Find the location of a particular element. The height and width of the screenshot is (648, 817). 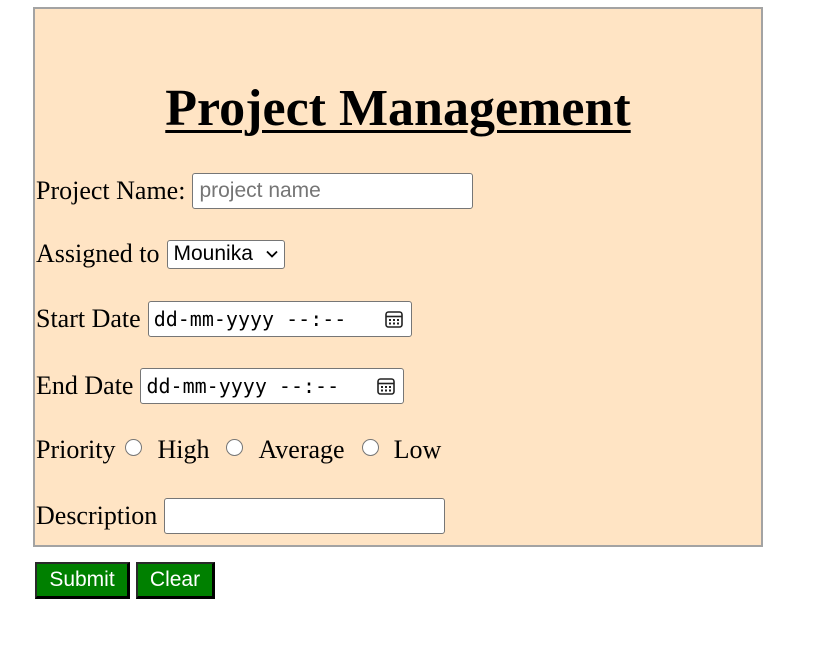

end-date-label: End Date is located at coordinates (85, 385).